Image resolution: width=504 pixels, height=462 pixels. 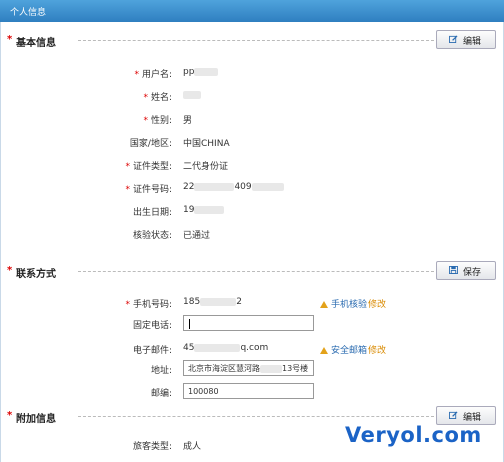 What do you see at coordinates (472, 42) in the screenshot?
I see `edit-basic-label: 编辑` at bounding box center [472, 42].